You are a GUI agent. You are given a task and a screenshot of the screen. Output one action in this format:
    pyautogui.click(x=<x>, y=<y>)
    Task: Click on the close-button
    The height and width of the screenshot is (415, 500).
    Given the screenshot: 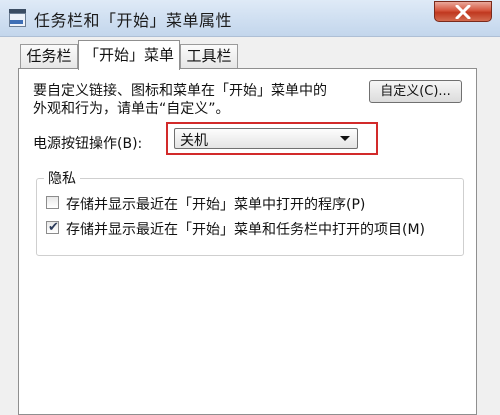 What is the action you would take?
    pyautogui.click(x=463, y=11)
    